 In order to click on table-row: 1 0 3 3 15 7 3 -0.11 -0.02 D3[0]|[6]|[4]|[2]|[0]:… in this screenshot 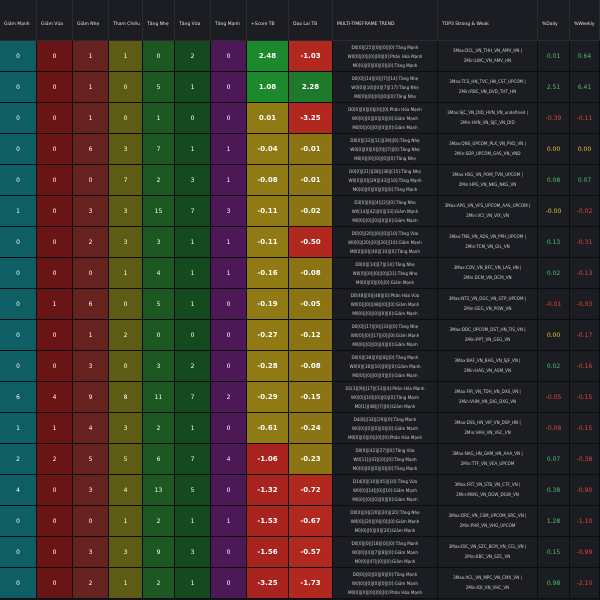, I will do `click(300, 211)`.